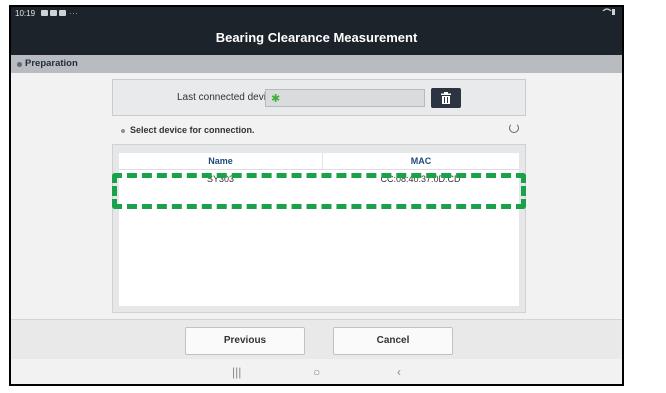  I want to click on status-bar: 10:19 ···, so click(316, 14).